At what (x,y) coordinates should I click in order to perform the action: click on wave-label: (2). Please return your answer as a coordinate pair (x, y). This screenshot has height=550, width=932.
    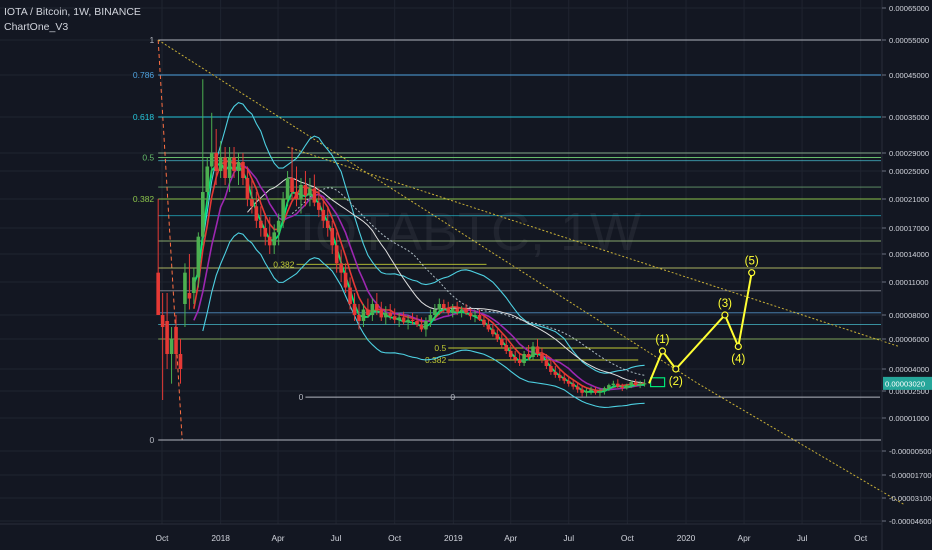
    Looking at the image, I should click on (676, 382).